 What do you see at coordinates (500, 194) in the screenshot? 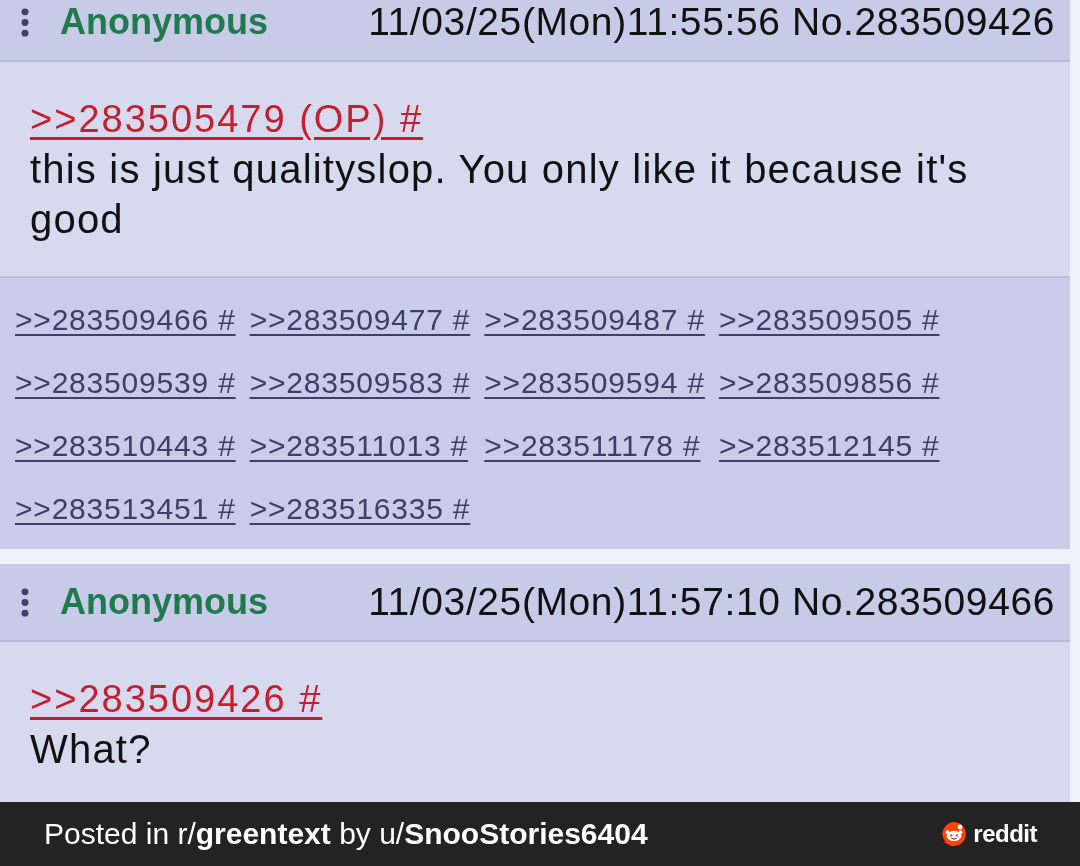
I see `post-text: this is just qualityslop. You only like it because it's good` at bounding box center [500, 194].